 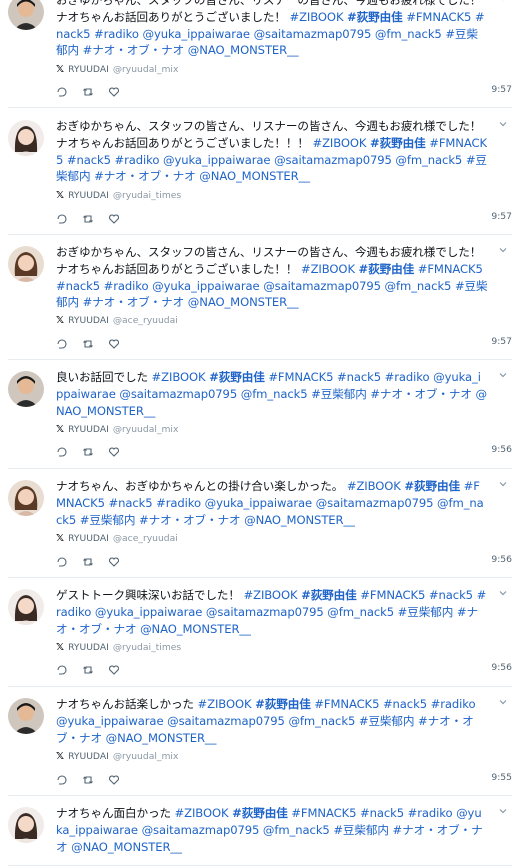 What do you see at coordinates (145, 538) in the screenshot?
I see `source-handle: @ace_ryuudai` at bounding box center [145, 538].